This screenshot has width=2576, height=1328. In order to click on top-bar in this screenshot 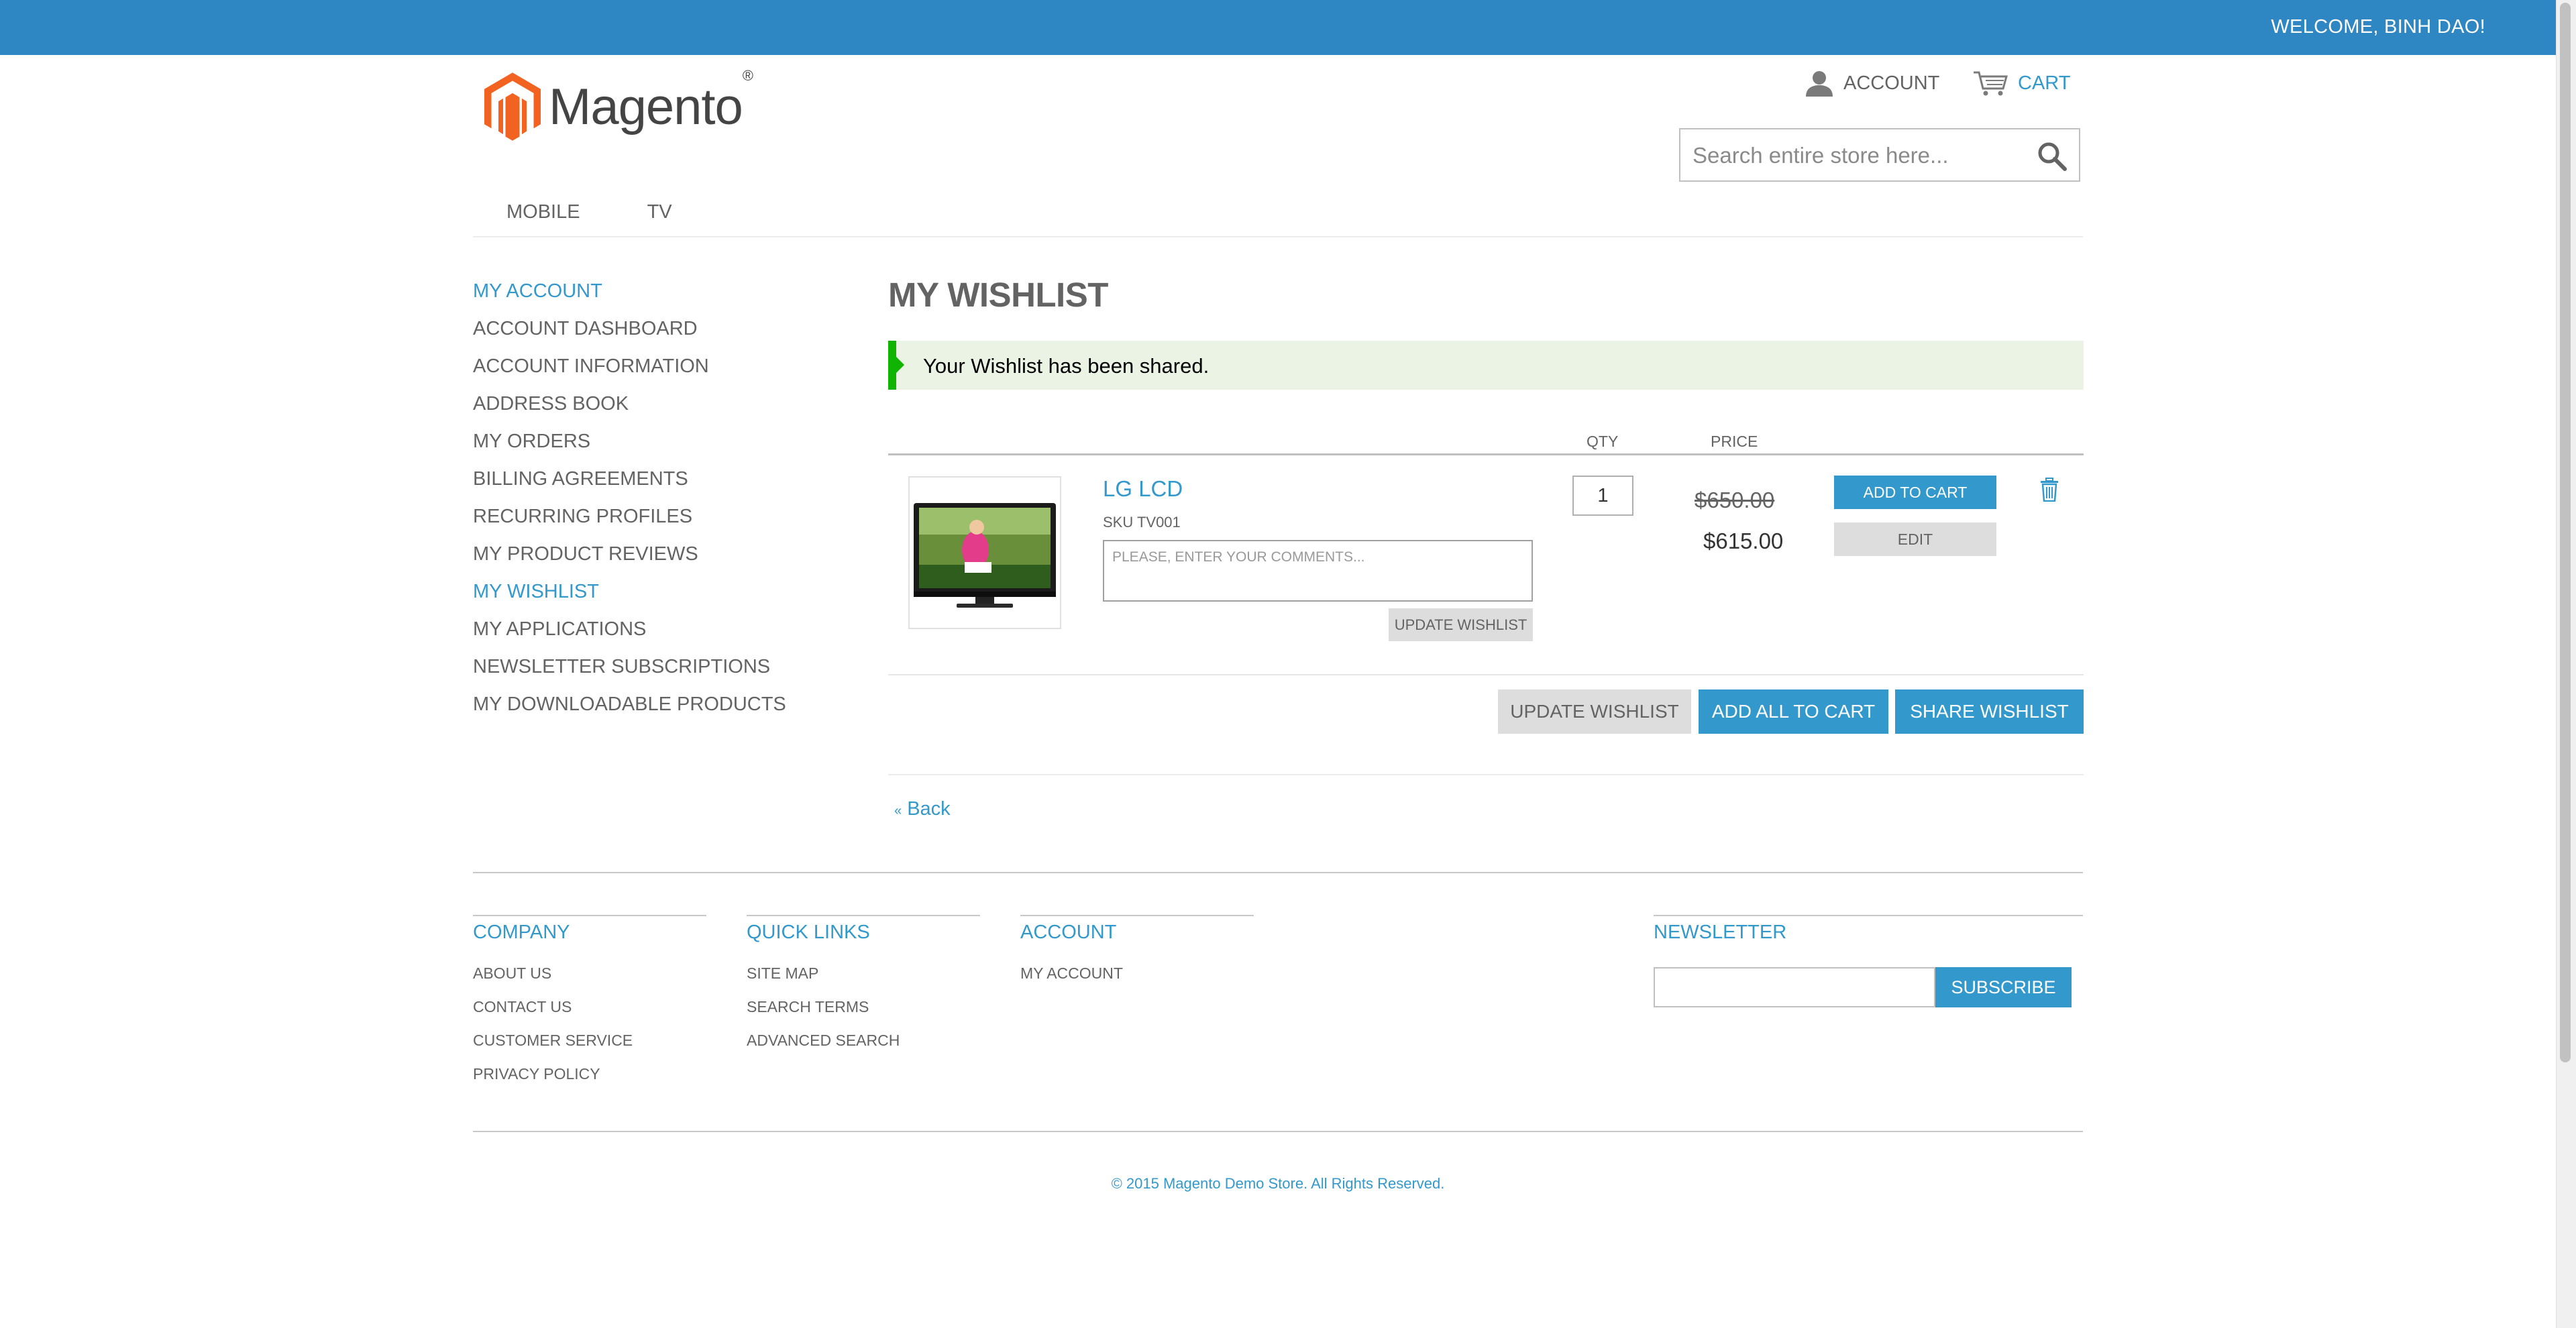, I will do `click(1278, 27)`.